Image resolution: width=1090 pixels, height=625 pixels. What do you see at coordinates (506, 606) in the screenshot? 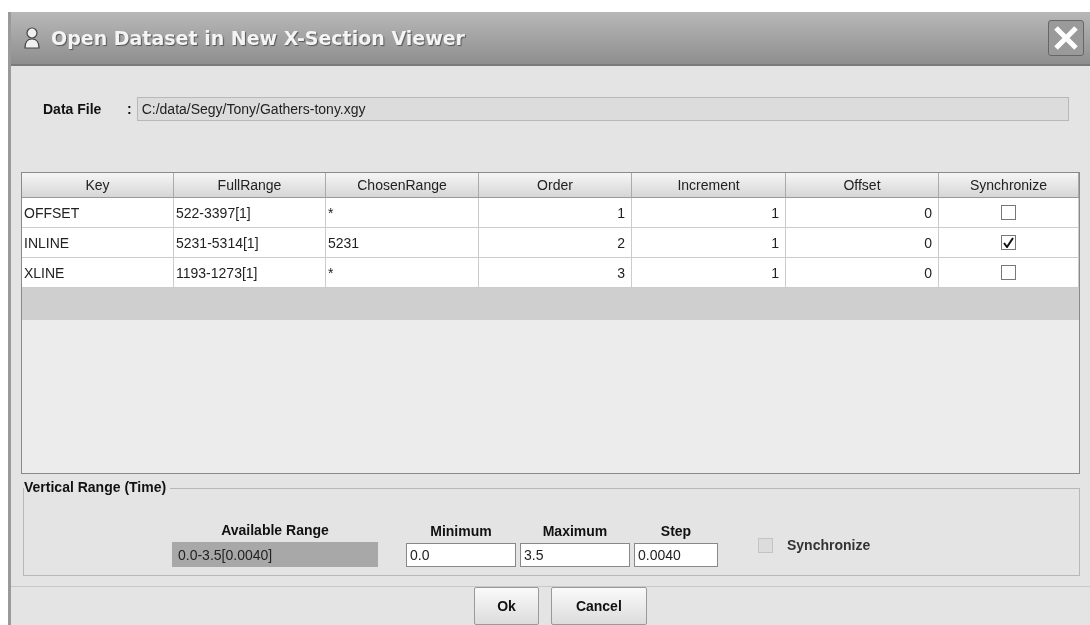
I see `ok-button: Ok` at bounding box center [506, 606].